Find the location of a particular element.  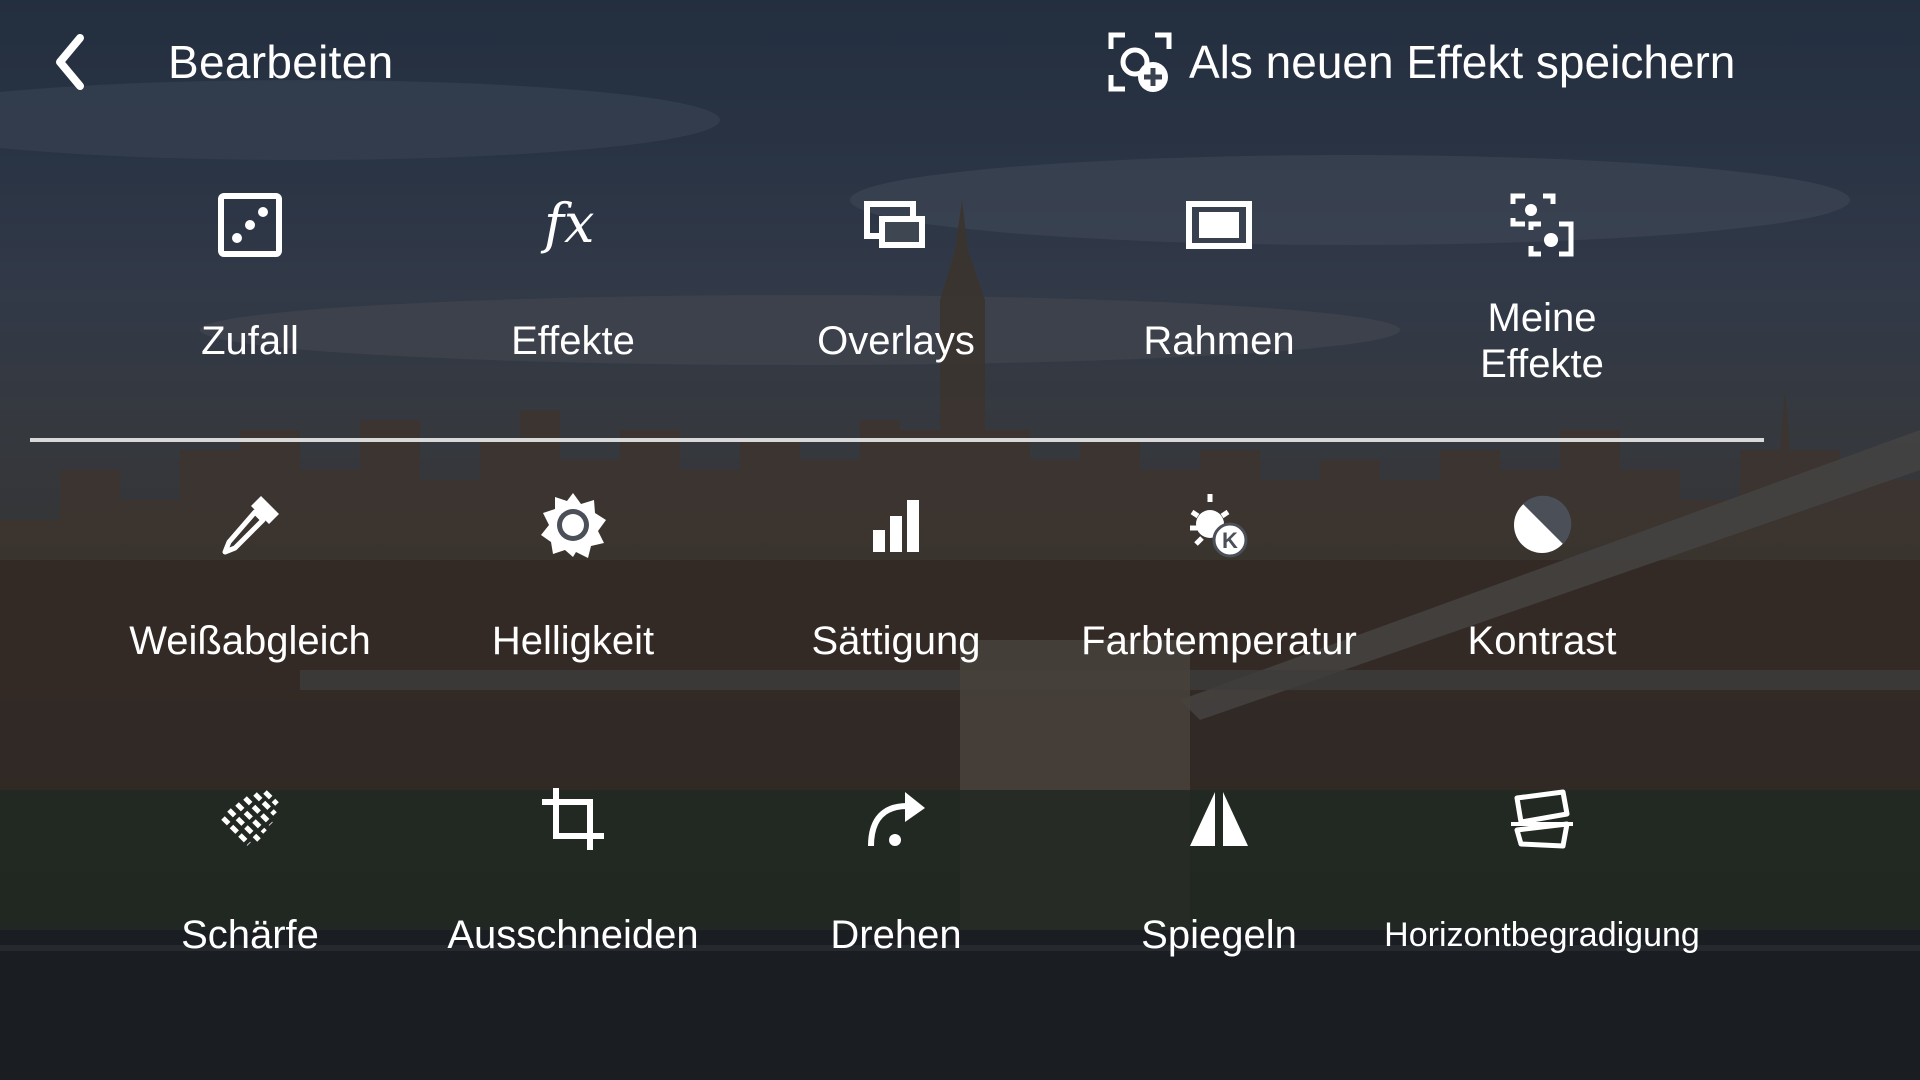

svg-text: K is located at coordinates (1230, 540).